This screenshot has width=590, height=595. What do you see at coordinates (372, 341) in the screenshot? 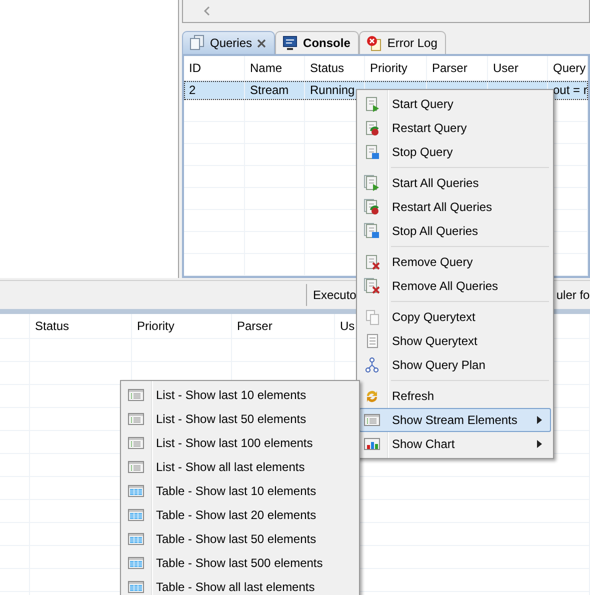
I see `document-icon` at bounding box center [372, 341].